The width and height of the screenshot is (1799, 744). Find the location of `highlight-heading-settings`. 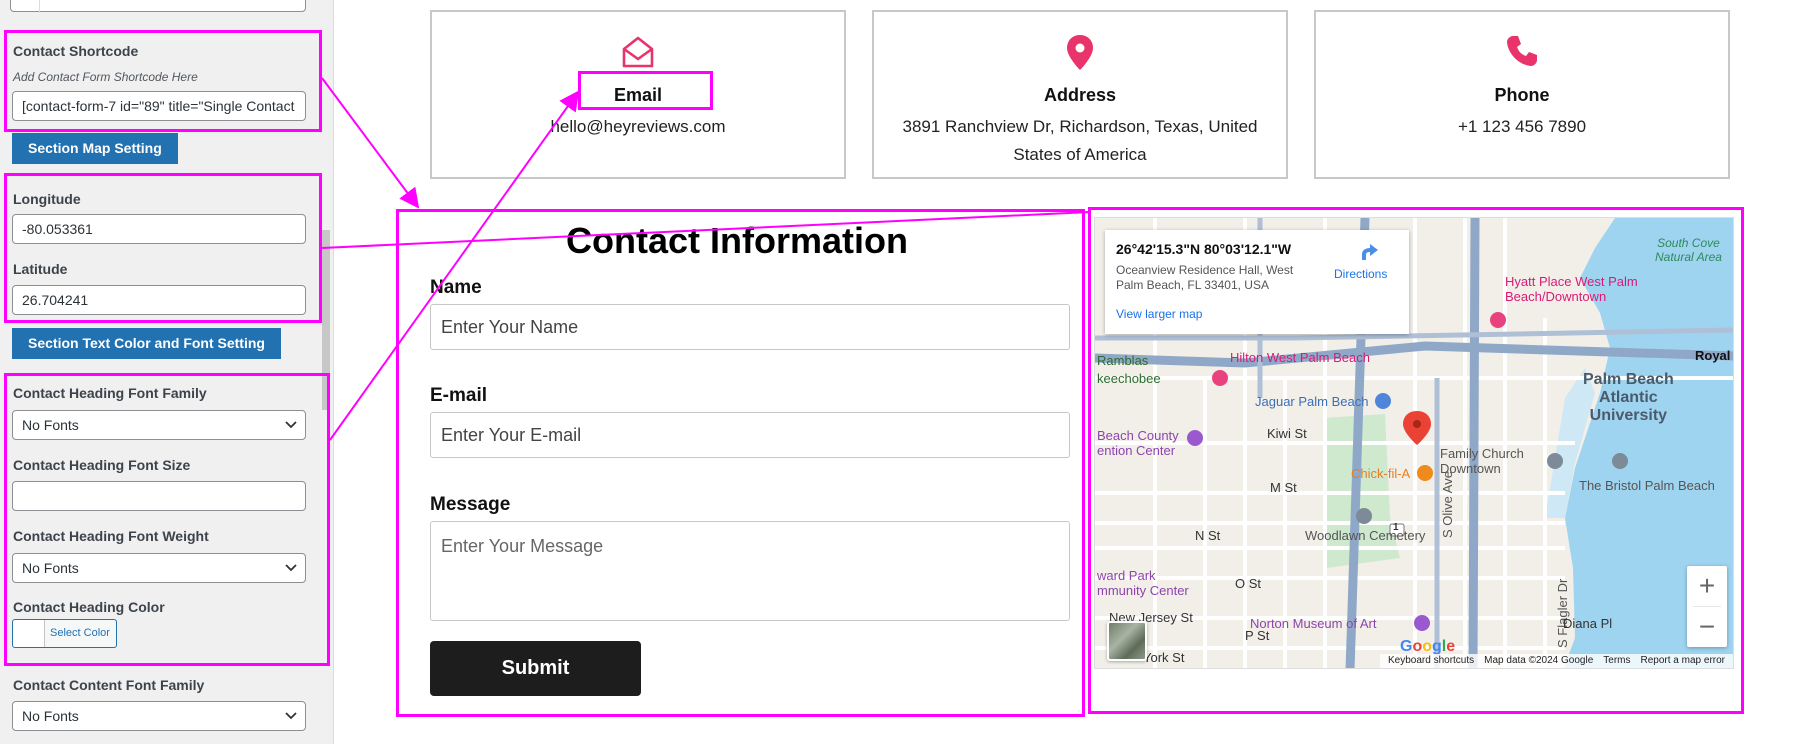

highlight-heading-settings is located at coordinates (167, 519).